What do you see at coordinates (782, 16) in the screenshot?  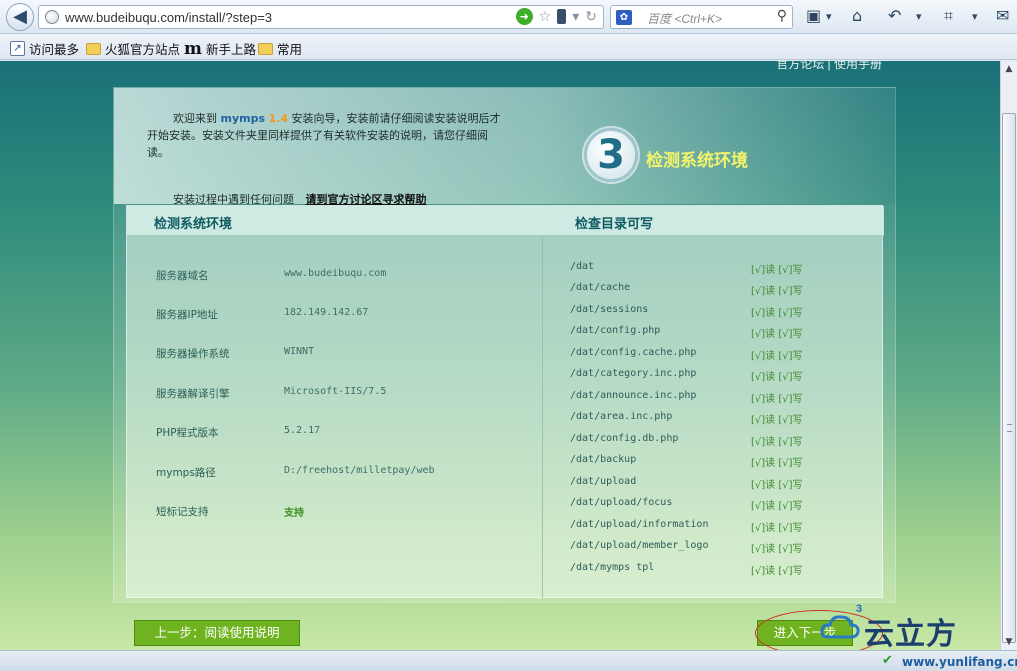 I see `search-icon: ⚲` at bounding box center [782, 16].